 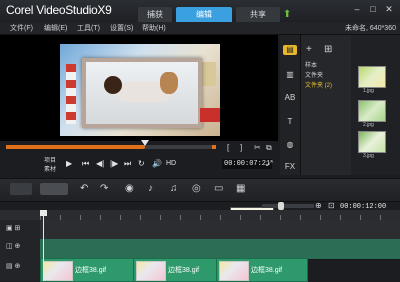 I want to click on app-logo: Corel VideoStudioX9, so click(x=59, y=10).